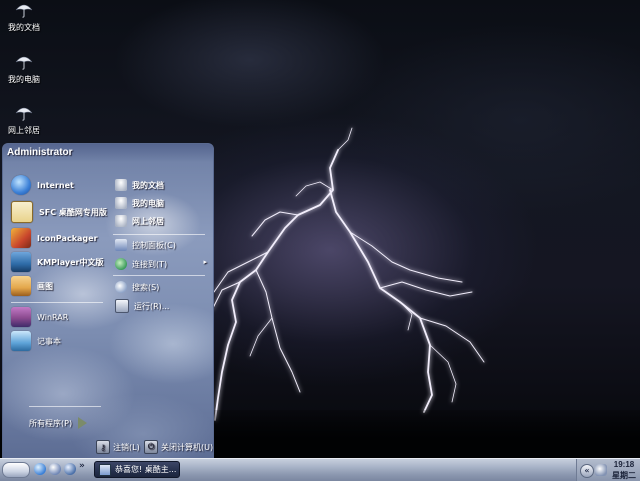  Describe the element at coordinates (154, 245) in the screenshot. I see `place-label: 控制面板(C)` at that location.